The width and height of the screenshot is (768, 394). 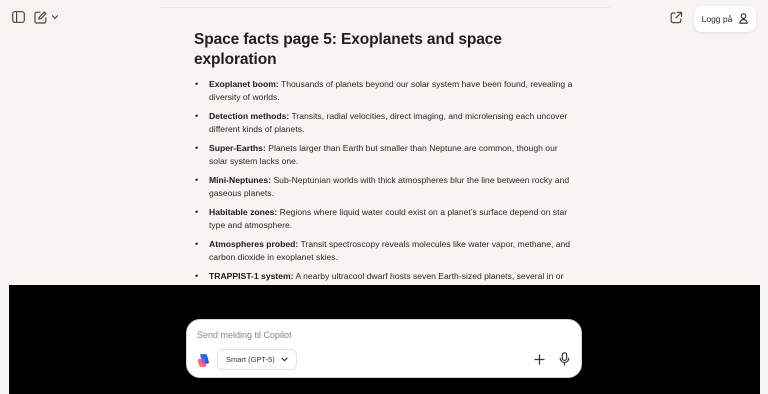 What do you see at coordinates (18, 17) in the screenshot?
I see `sidebar-toggle-icon` at bounding box center [18, 17].